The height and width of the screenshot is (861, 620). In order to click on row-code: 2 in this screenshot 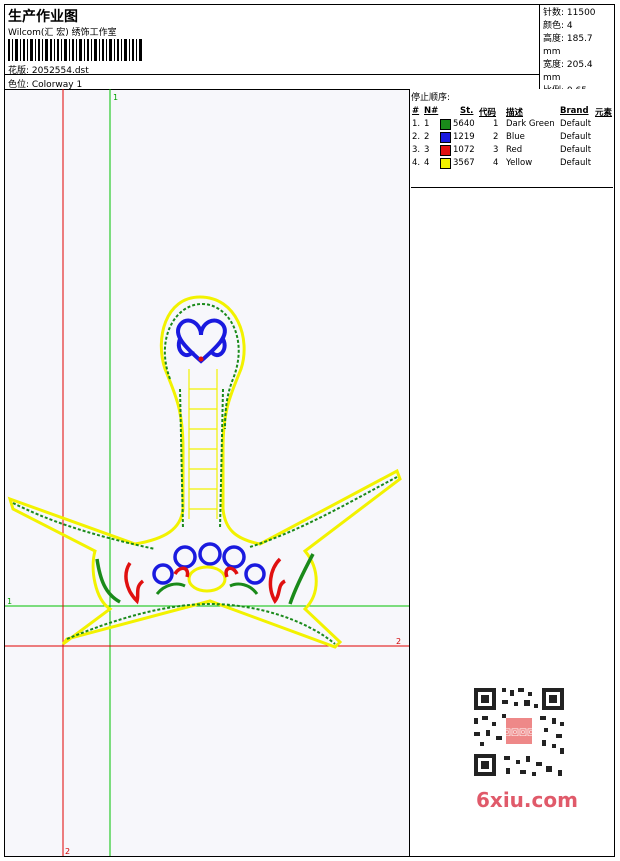, I will do `click(496, 137)`.